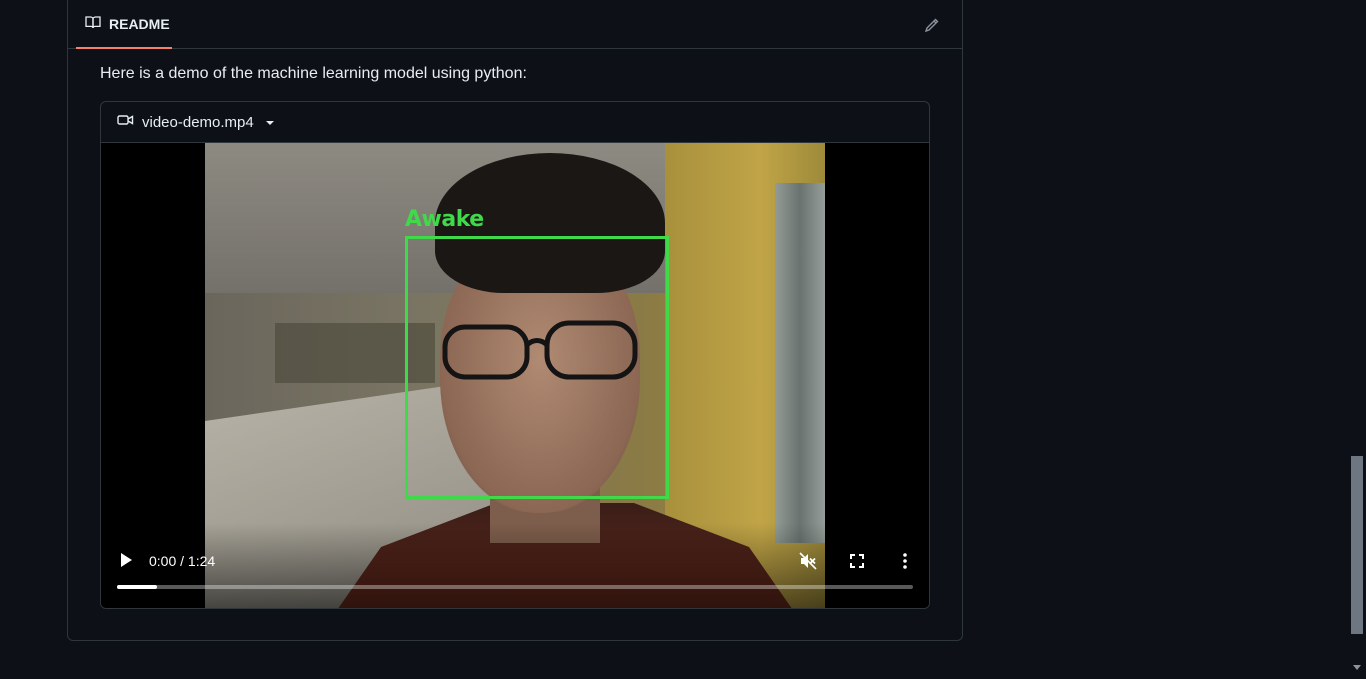 The height and width of the screenshot is (679, 1366). What do you see at coordinates (198, 122) in the screenshot?
I see `video-filename: video-demo.mp4` at bounding box center [198, 122].